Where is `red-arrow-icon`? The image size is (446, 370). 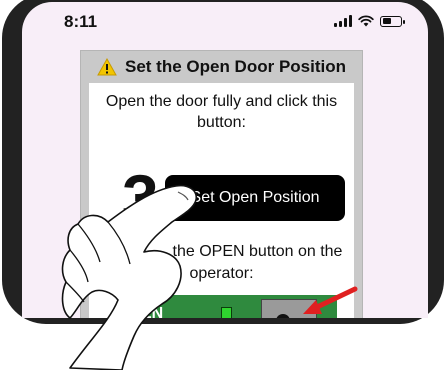 red-arrow-icon is located at coordinates (330, 300).